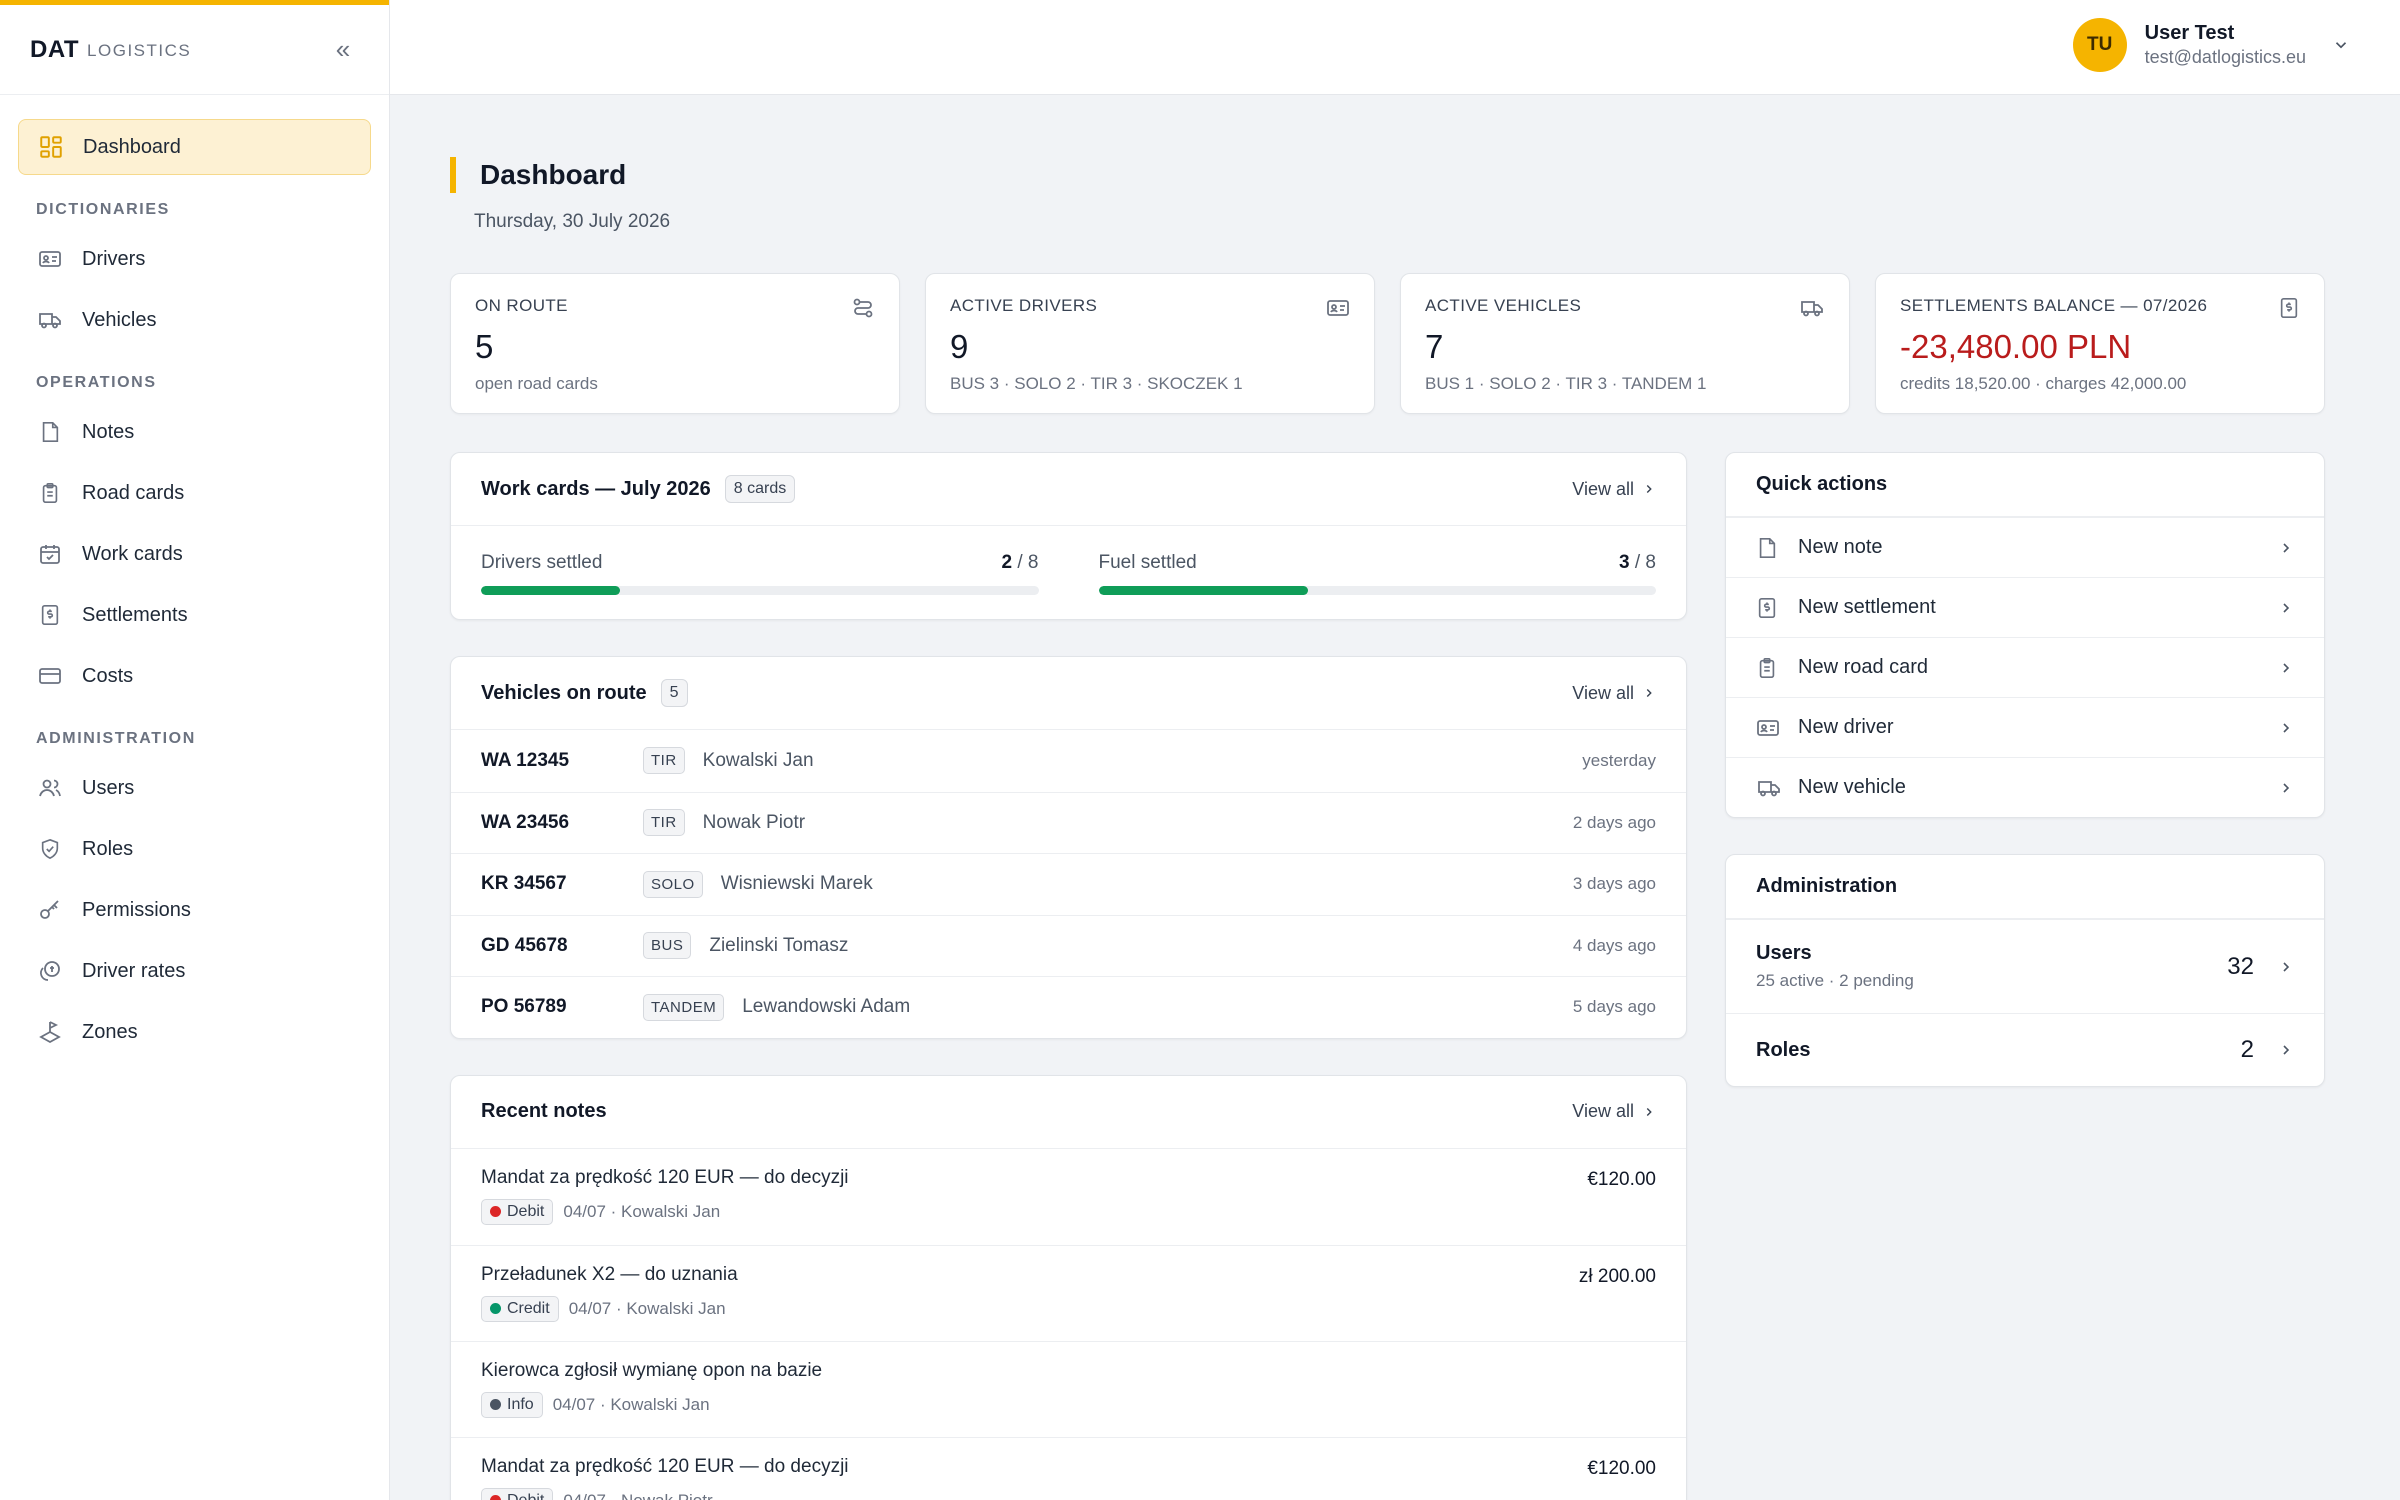 The image size is (2400, 1500). What do you see at coordinates (50, 676) in the screenshot?
I see `credit-card-icon` at bounding box center [50, 676].